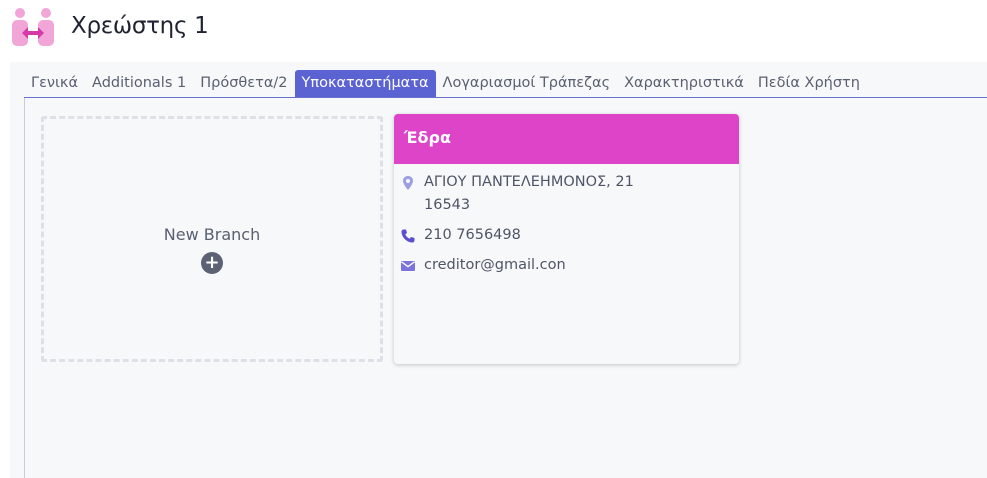 The image size is (987, 478). What do you see at coordinates (139, 83) in the screenshot?
I see `tab-additionals-1: Additionals 1` at bounding box center [139, 83].